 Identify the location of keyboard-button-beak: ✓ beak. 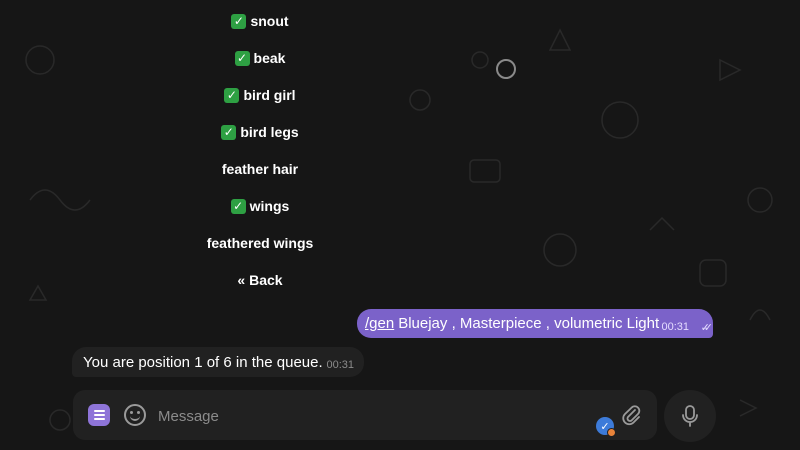
(260, 58).